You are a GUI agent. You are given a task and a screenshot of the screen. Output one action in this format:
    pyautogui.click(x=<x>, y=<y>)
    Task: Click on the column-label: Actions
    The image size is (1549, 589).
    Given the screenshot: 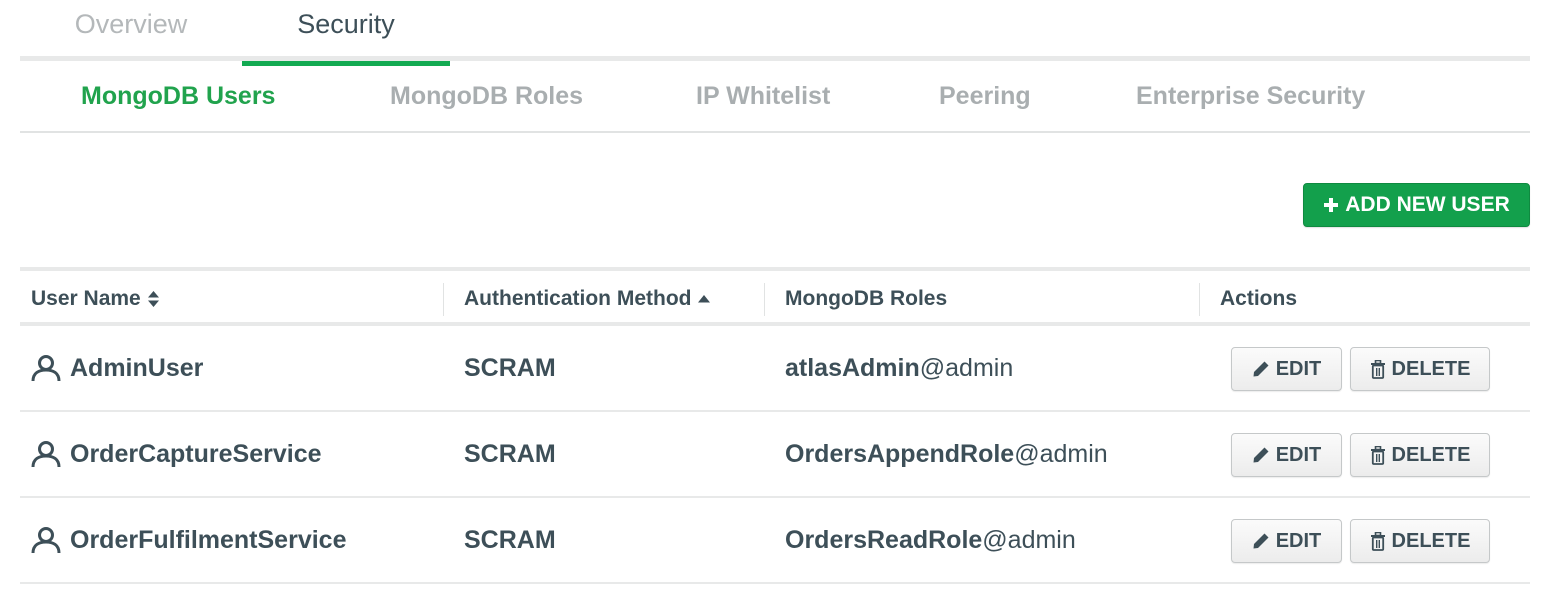 What is the action you would take?
    pyautogui.click(x=1259, y=298)
    